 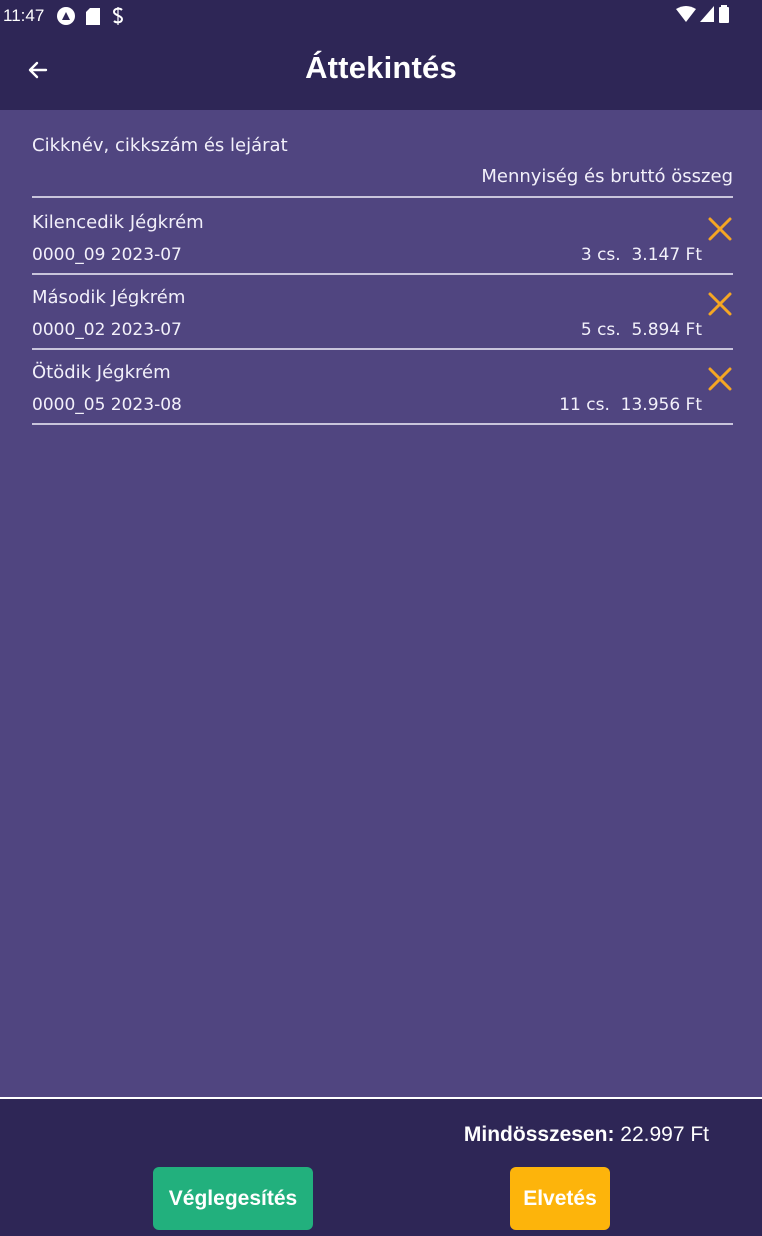 What do you see at coordinates (641, 330) in the screenshot?
I see `item-quantity-amount: 5 cs. 5.894 Ft` at bounding box center [641, 330].